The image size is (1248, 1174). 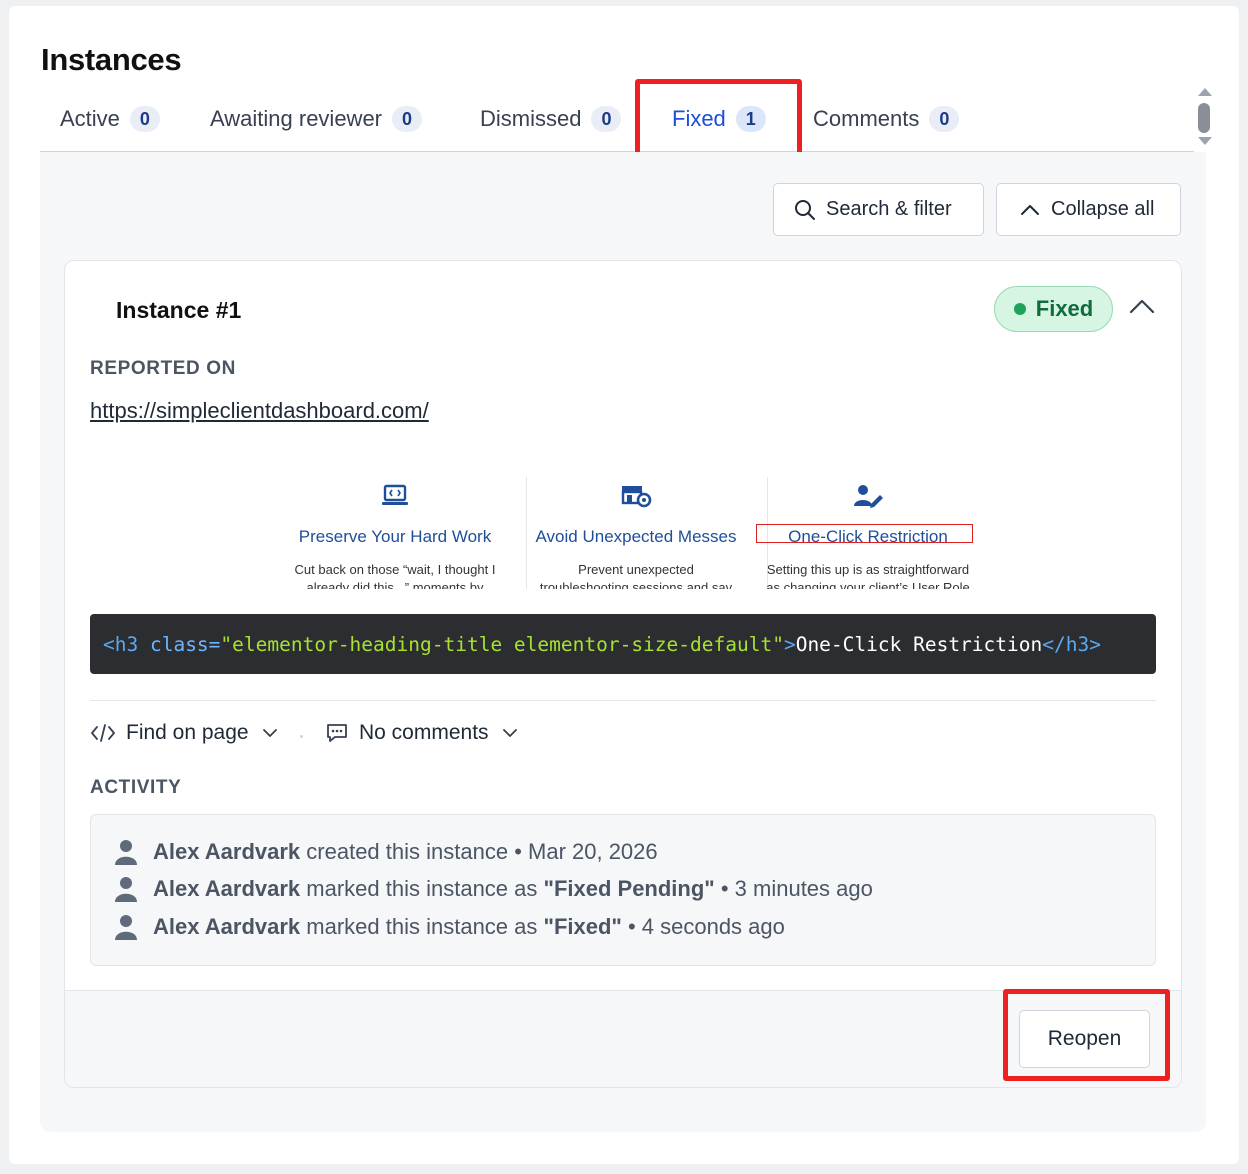 I want to click on tab-dismissed: Dismissed 0, so click(x=551, y=119).